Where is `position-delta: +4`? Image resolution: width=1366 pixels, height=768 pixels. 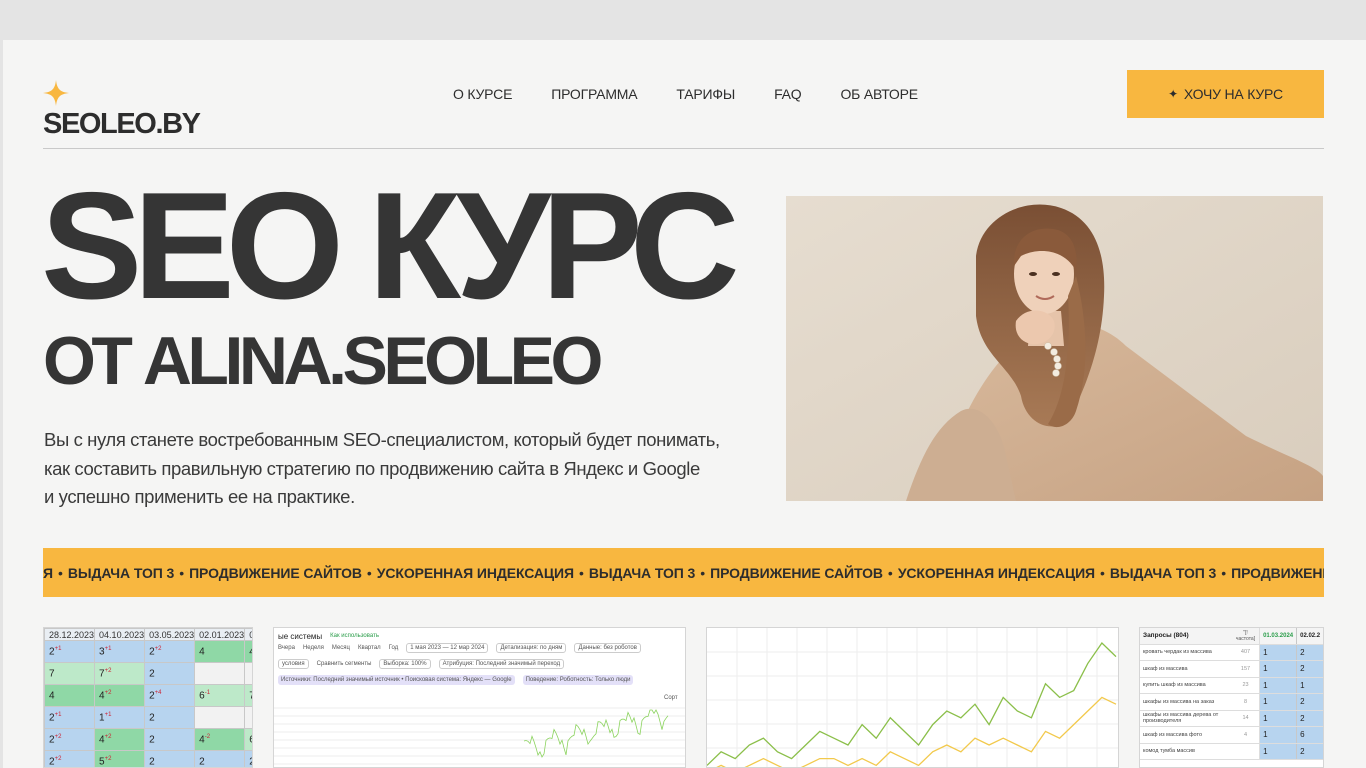 position-delta: +4 is located at coordinates (158, 692).